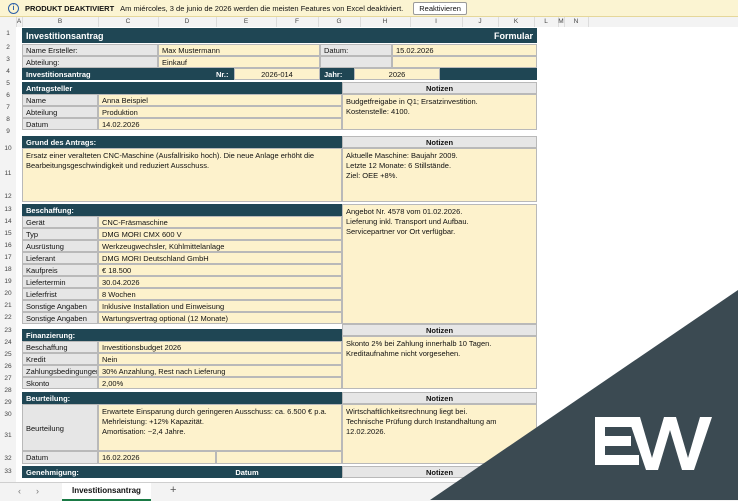  What do you see at coordinates (60, 234) in the screenshot?
I see `procurement-label: Typ` at bounding box center [60, 234].